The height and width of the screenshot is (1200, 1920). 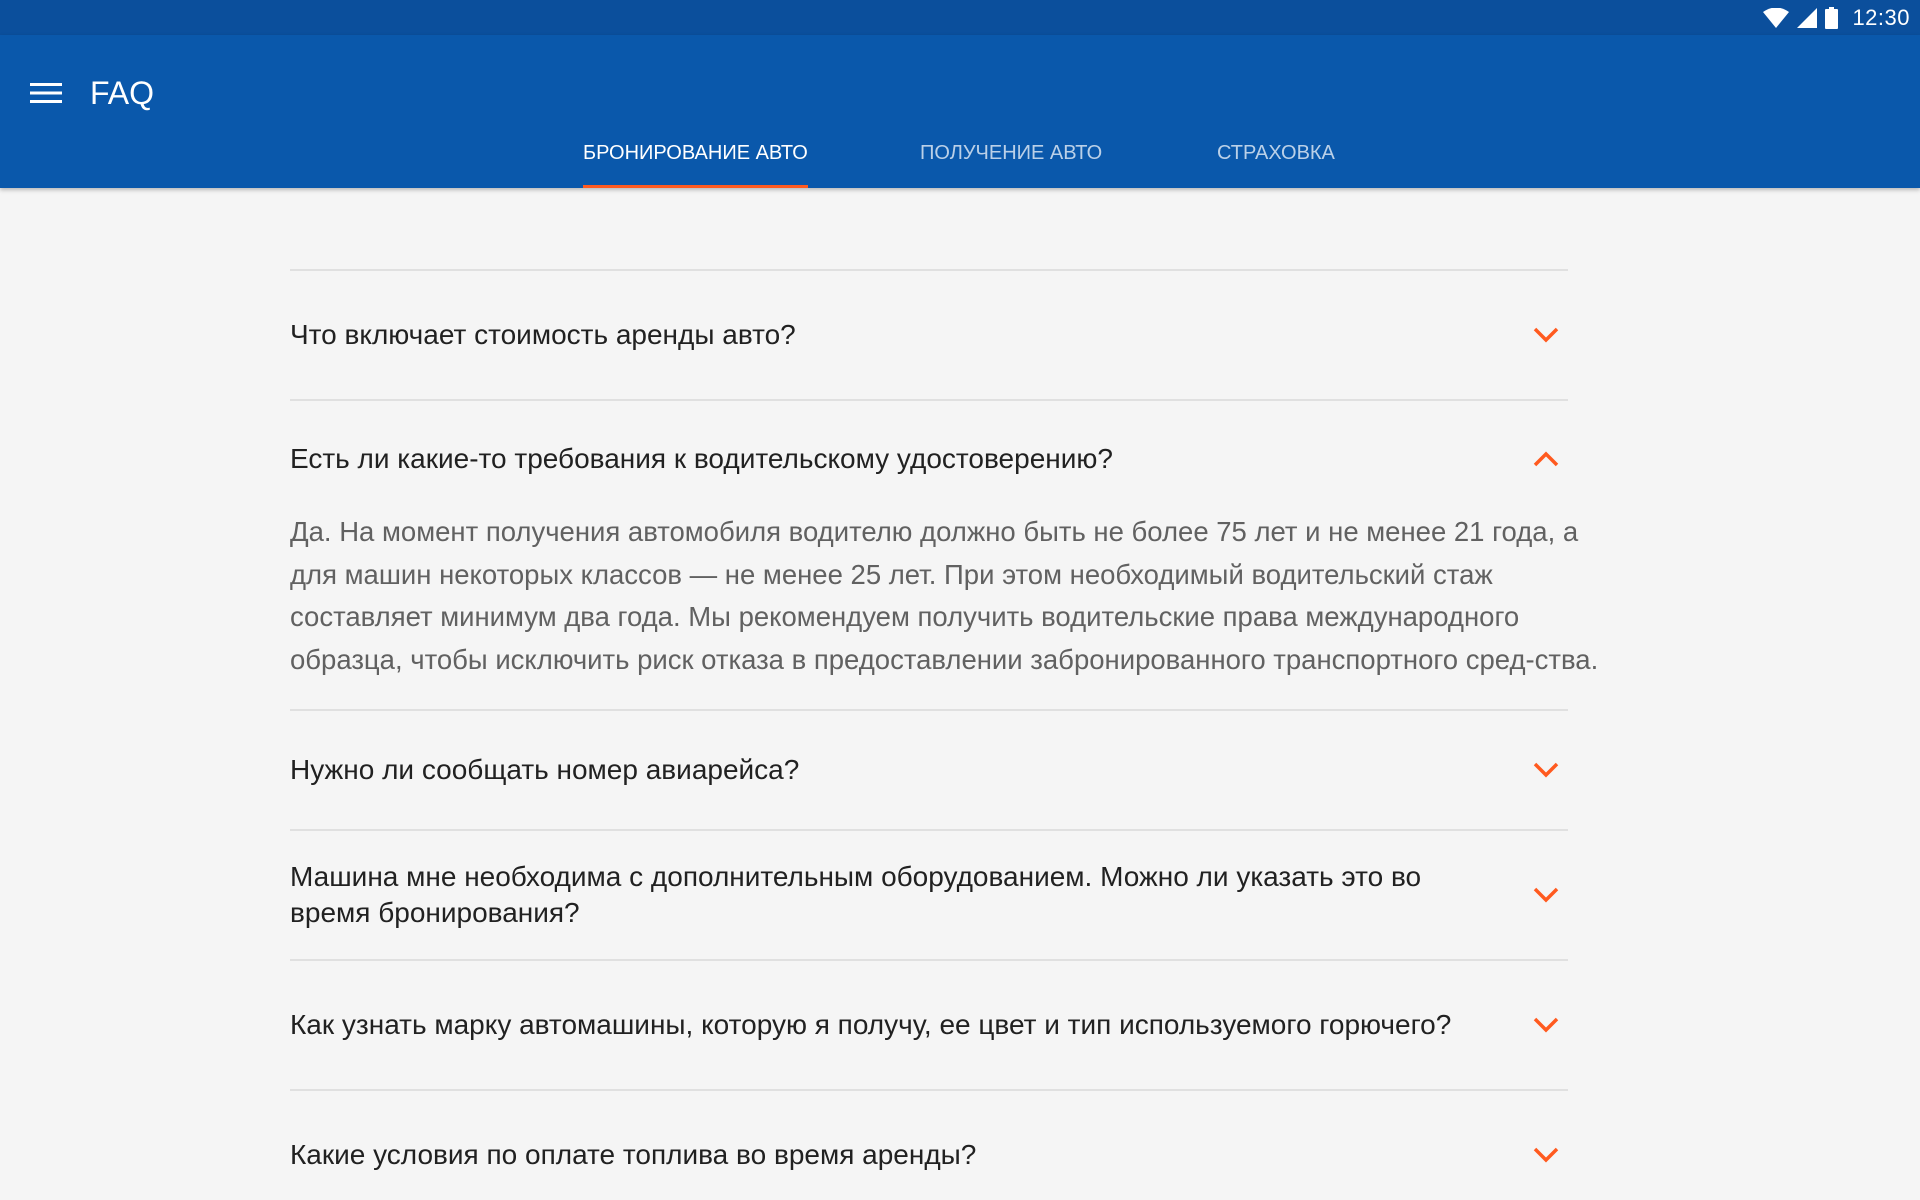 What do you see at coordinates (1881, 17) in the screenshot?
I see `status-time: 12:30` at bounding box center [1881, 17].